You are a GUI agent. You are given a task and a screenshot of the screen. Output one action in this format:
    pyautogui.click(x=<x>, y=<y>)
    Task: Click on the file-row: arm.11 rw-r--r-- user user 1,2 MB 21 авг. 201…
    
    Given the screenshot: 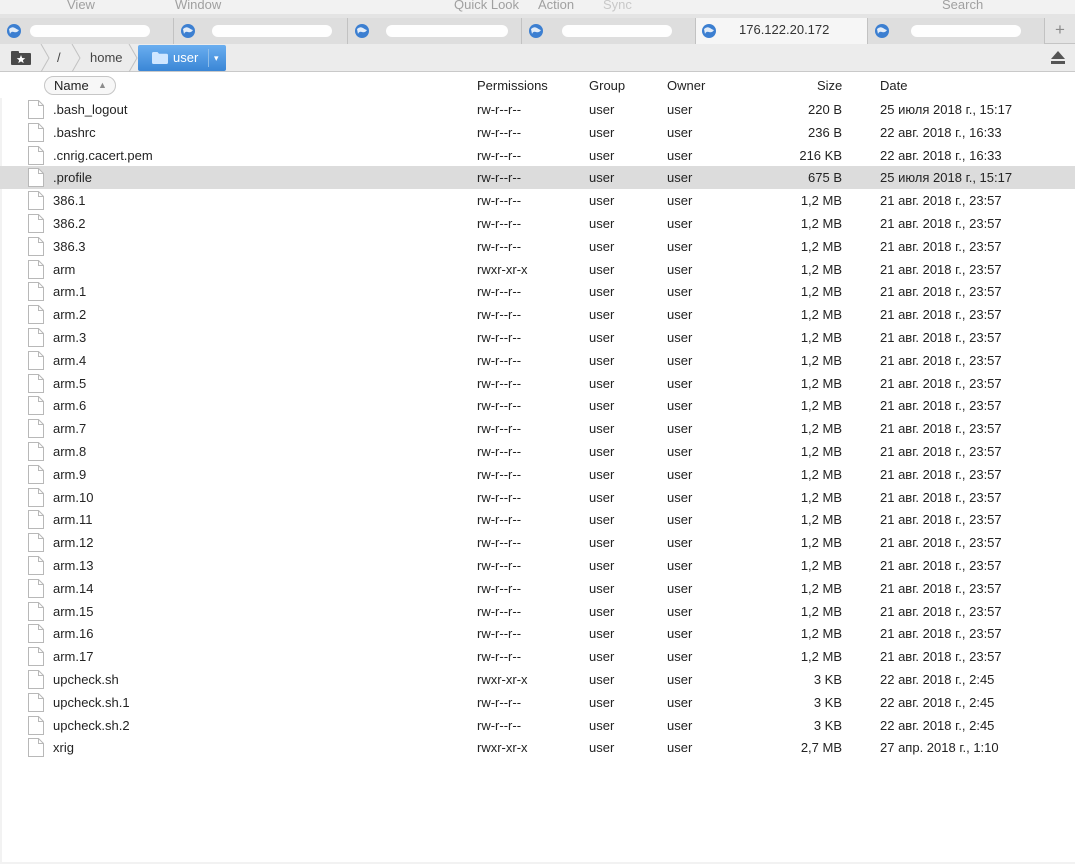 What is the action you would take?
    pyautogui.click(x=537, y=519)
    